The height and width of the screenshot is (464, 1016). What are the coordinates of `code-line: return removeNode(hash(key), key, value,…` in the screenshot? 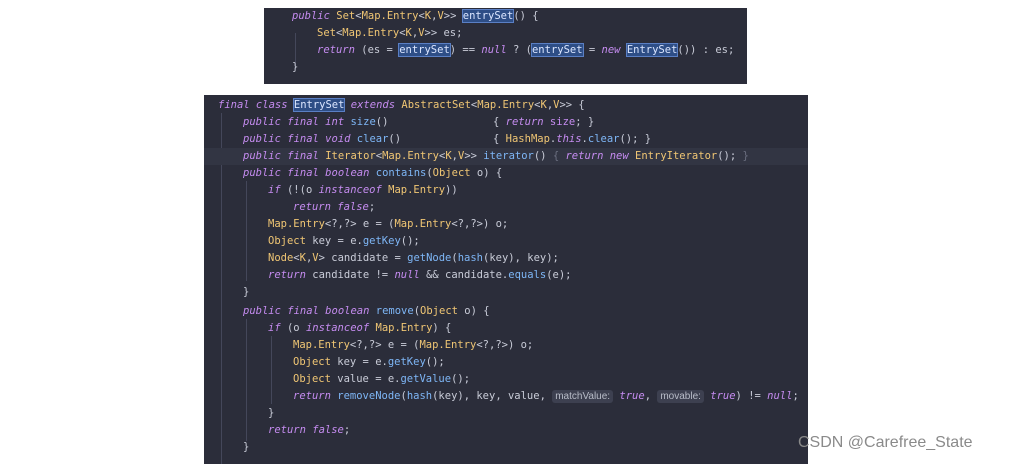 It's located at (546, 396).